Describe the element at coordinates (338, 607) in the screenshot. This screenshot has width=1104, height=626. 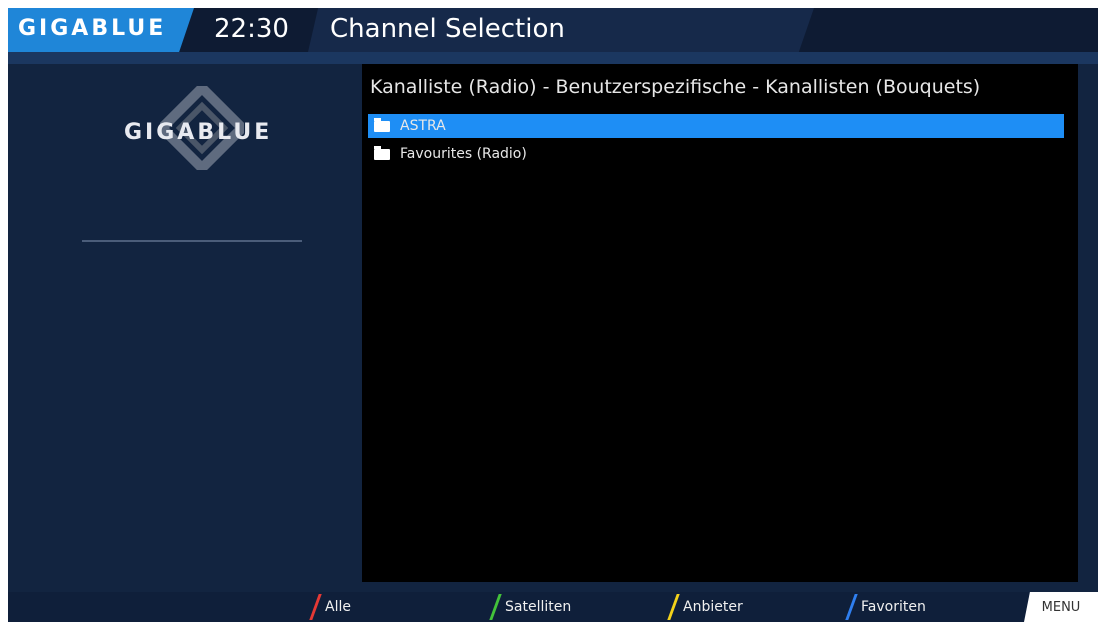
I see `red-key-label: Alle` at that location.